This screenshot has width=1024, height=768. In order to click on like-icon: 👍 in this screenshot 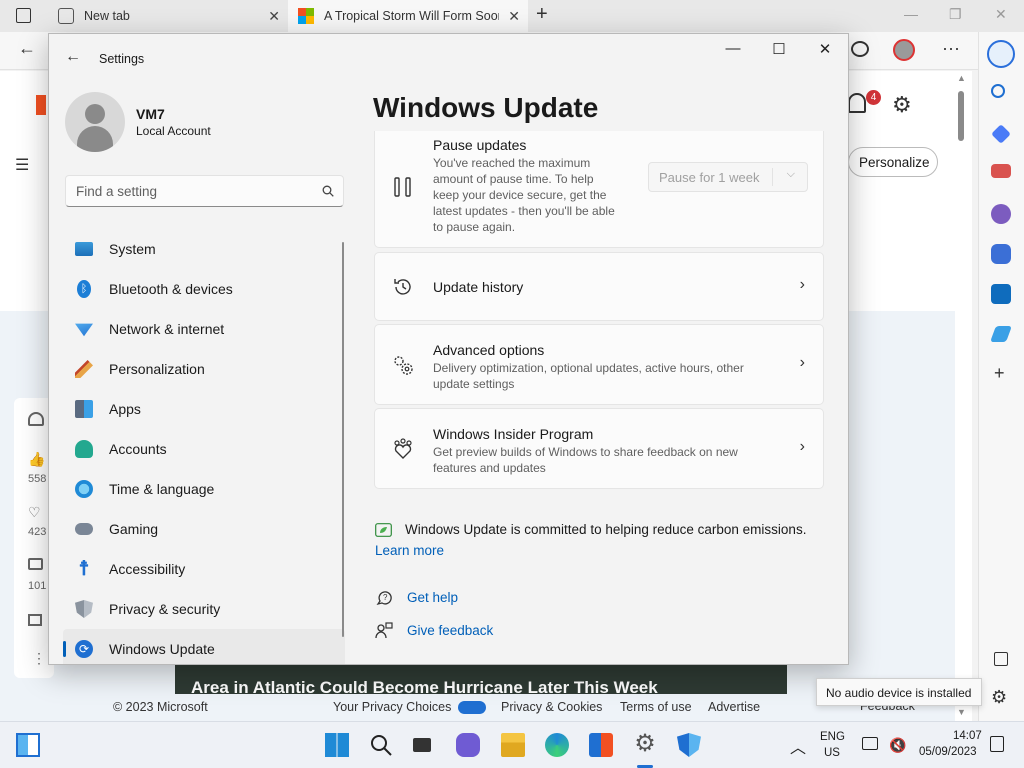, I will do `click(36, 459)`.